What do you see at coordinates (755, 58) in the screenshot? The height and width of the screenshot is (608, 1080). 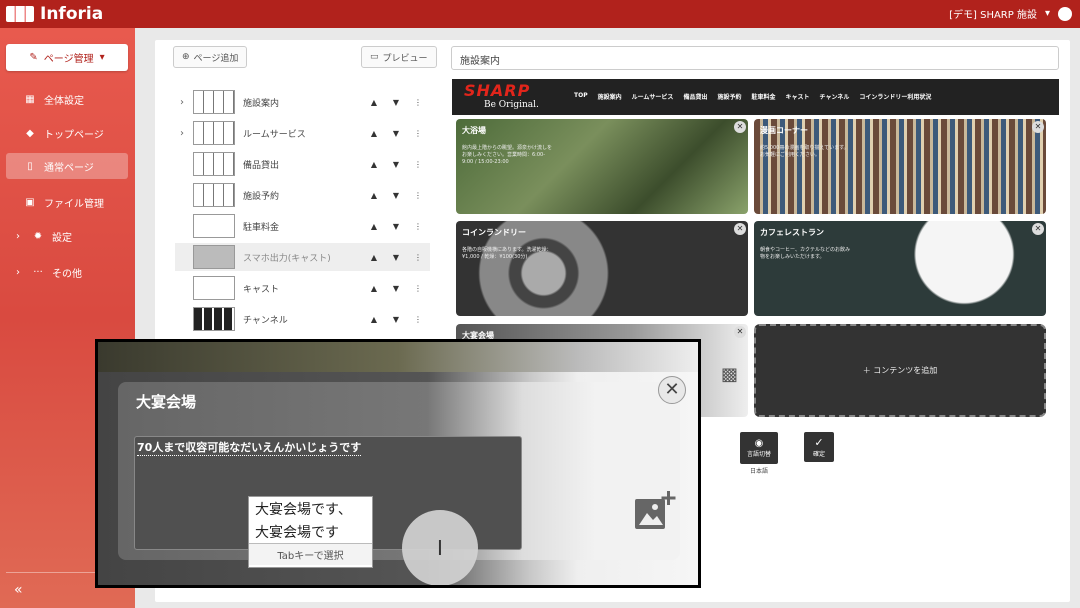 I see `page-title-field: 施設案内` at bounding box center [755, 58].